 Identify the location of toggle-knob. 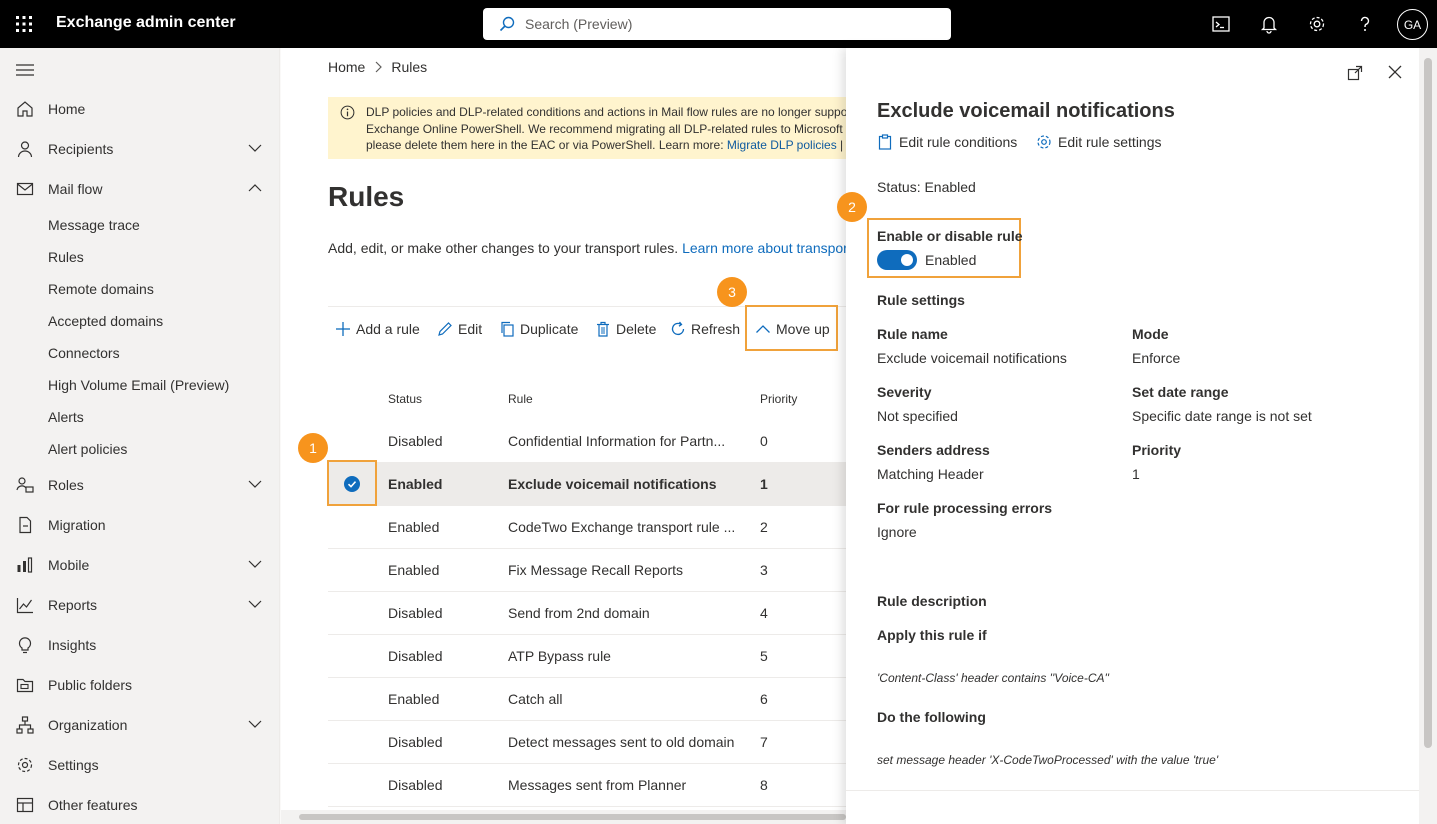
(907, 260).